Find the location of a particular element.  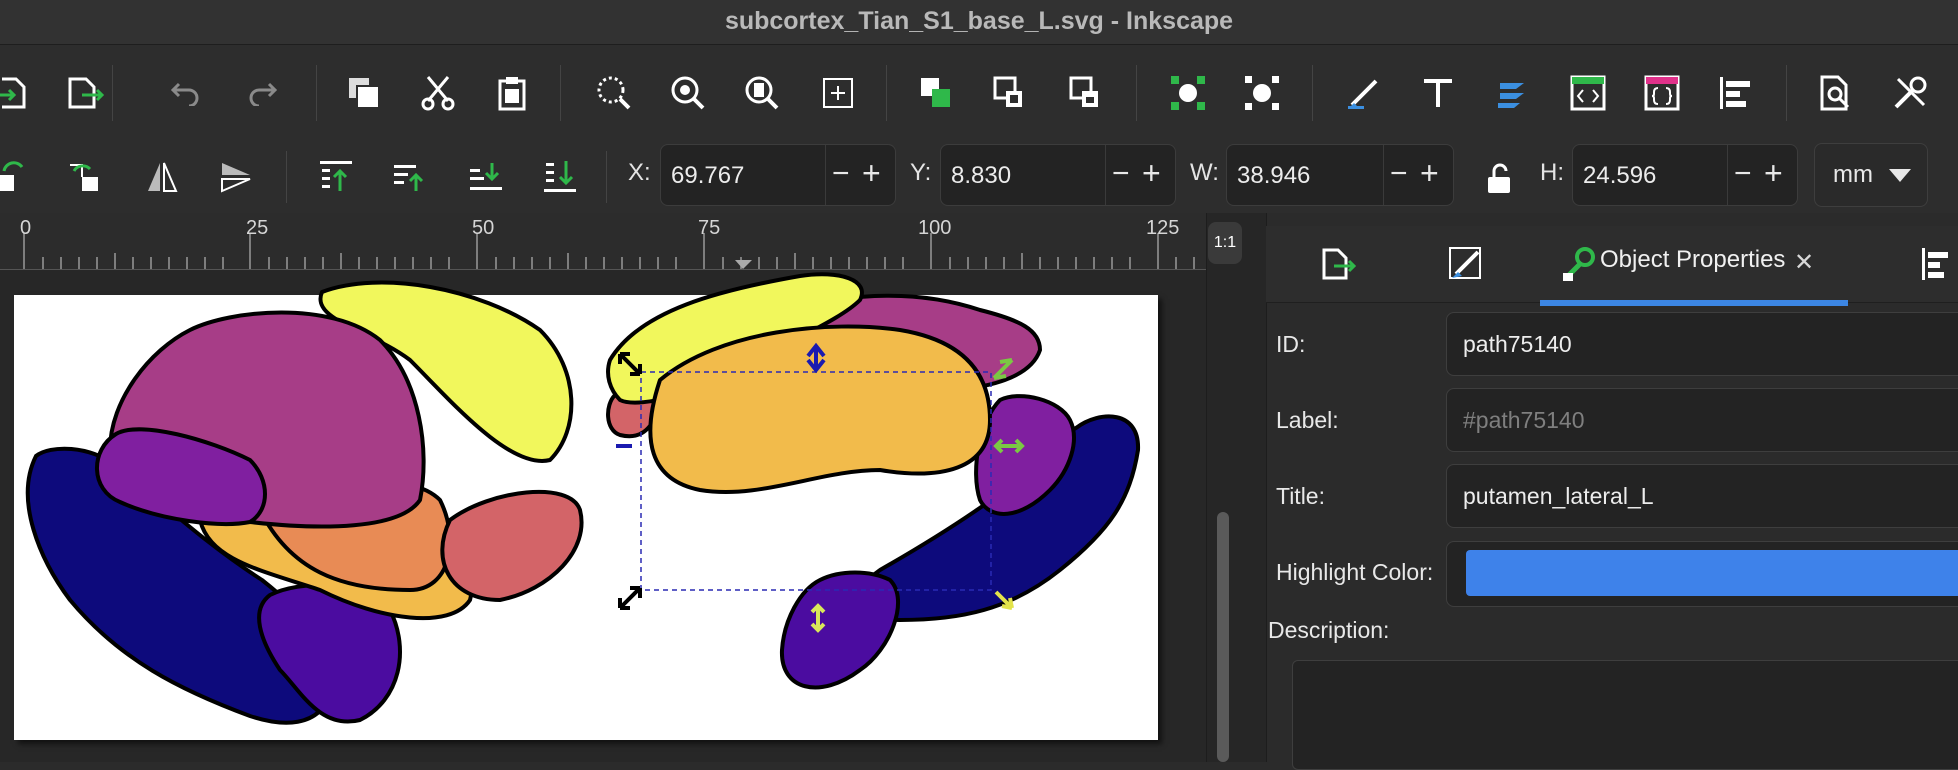

y-spinbox: − + is located at coordinates (1058, 175).